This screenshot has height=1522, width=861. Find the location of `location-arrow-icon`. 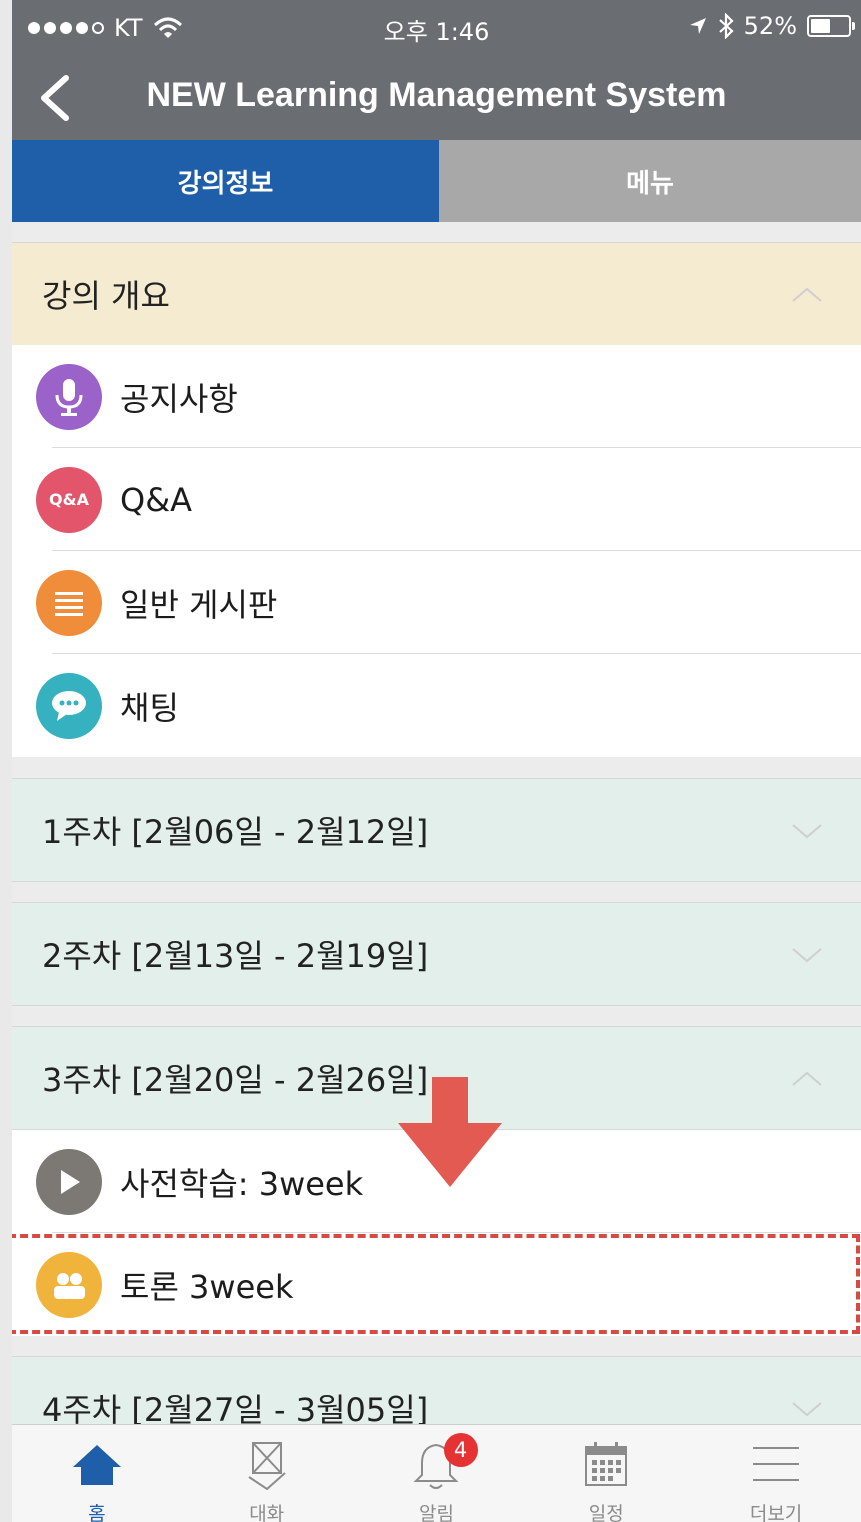

location-arrow-icon is located at coordinates (697, 26).